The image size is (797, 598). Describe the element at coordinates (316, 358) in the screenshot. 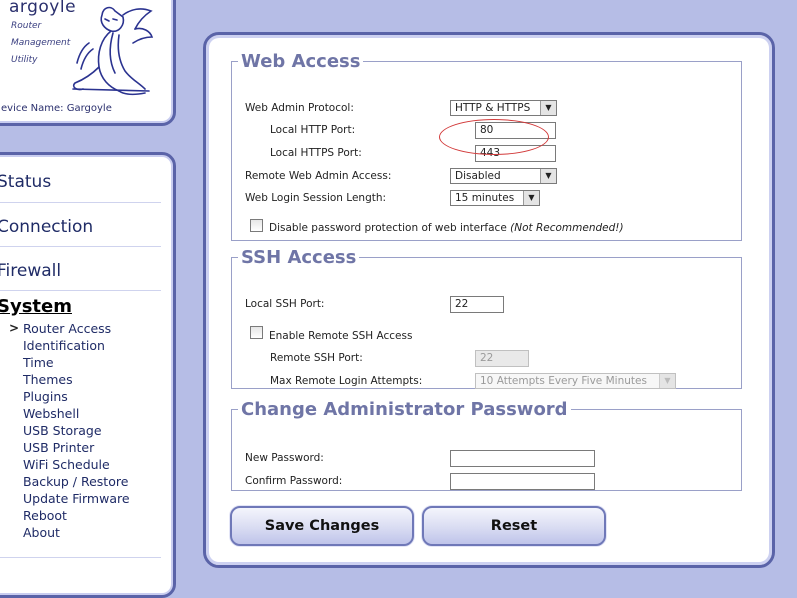

I see `remote-ssh-port-label: Remote SSH Port:` at that location.